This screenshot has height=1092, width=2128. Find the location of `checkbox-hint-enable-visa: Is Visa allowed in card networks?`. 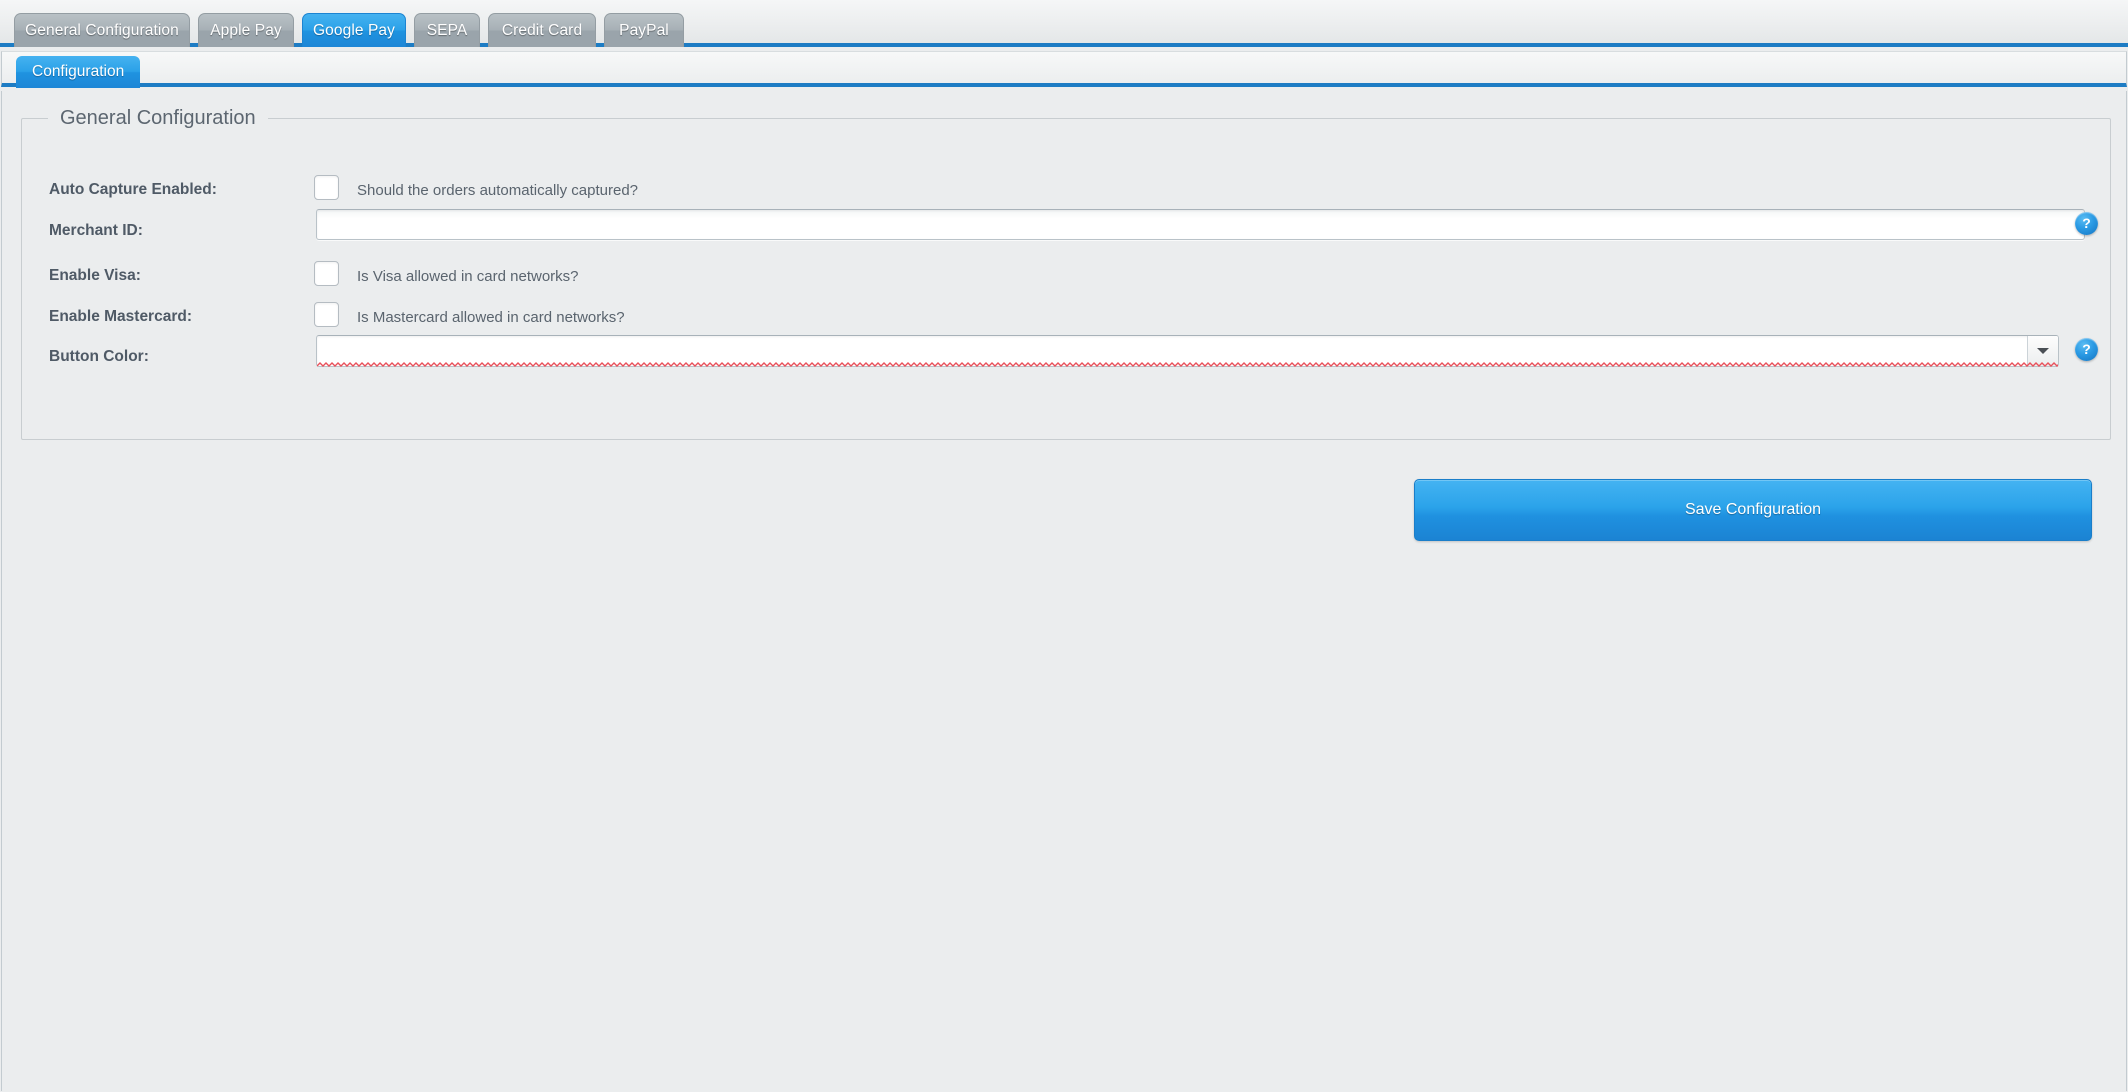

checkbox-hint-enable-visa: Is Visa allowed in card networks? is located at coordinates (468, 276).